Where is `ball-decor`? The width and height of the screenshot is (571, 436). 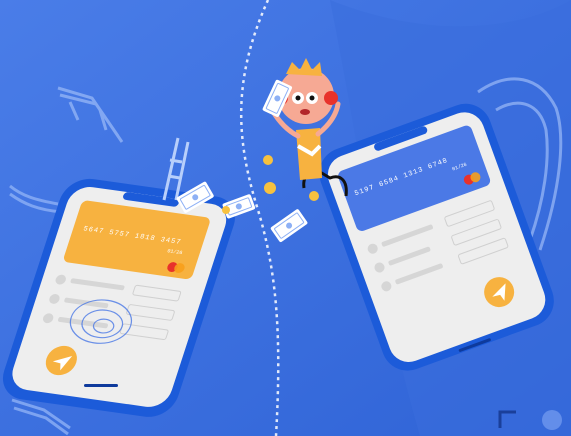
ball-decor is located at coordinates (552, 420).